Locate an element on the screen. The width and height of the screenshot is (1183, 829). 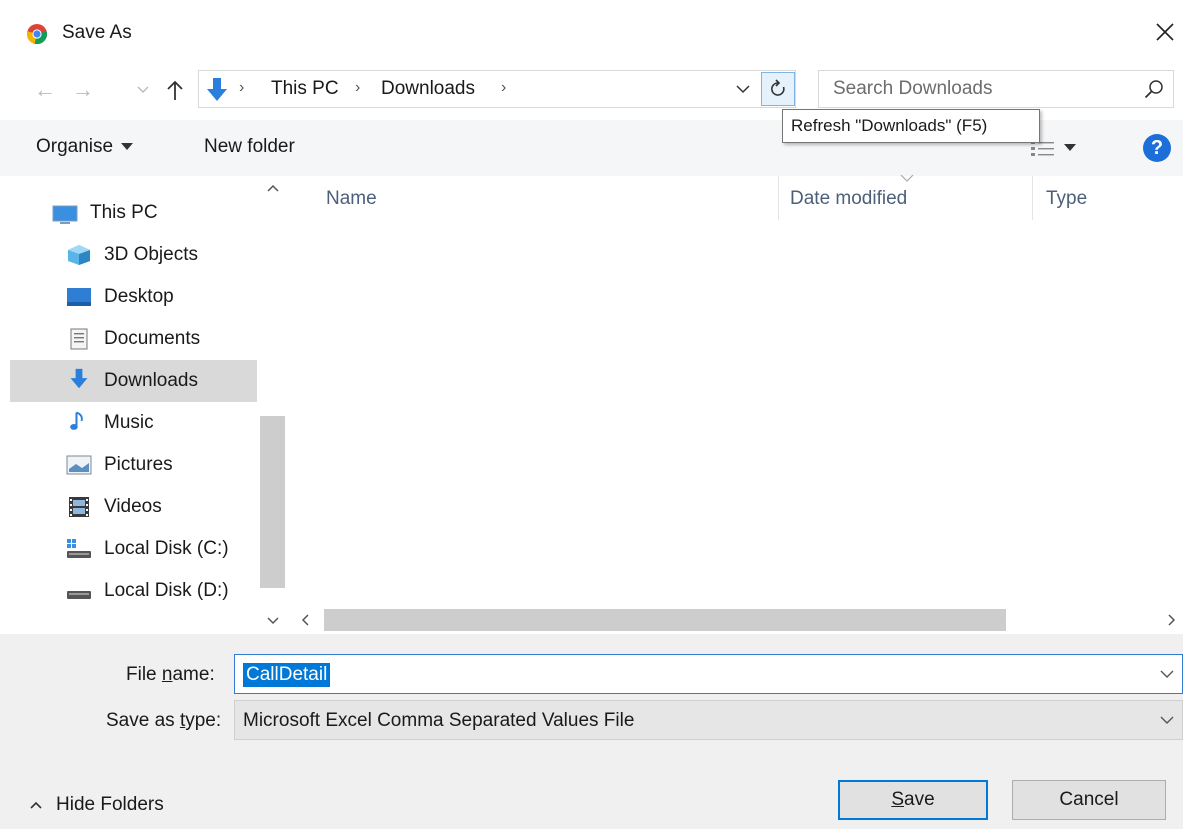
local-disk-c-icon is located at coordinates (79, 548).